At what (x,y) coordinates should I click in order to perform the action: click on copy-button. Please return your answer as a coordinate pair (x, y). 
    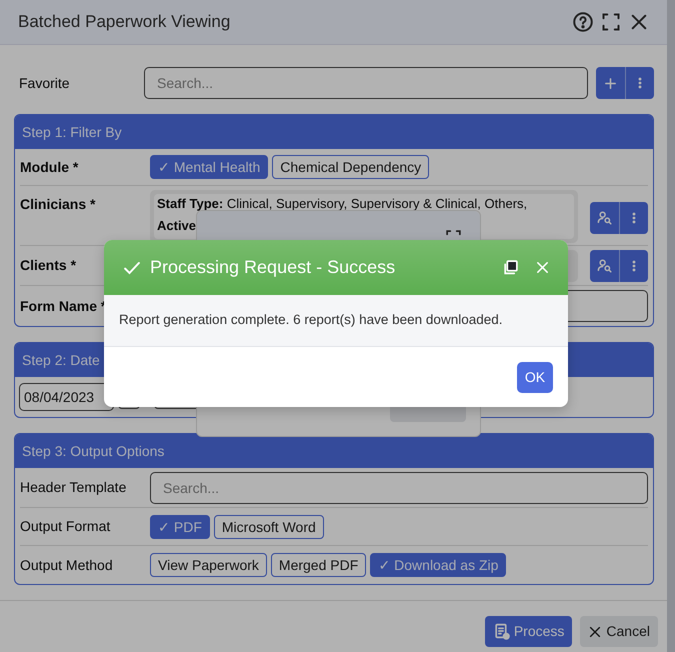
    Looking at the image, I should click on (510, 267).